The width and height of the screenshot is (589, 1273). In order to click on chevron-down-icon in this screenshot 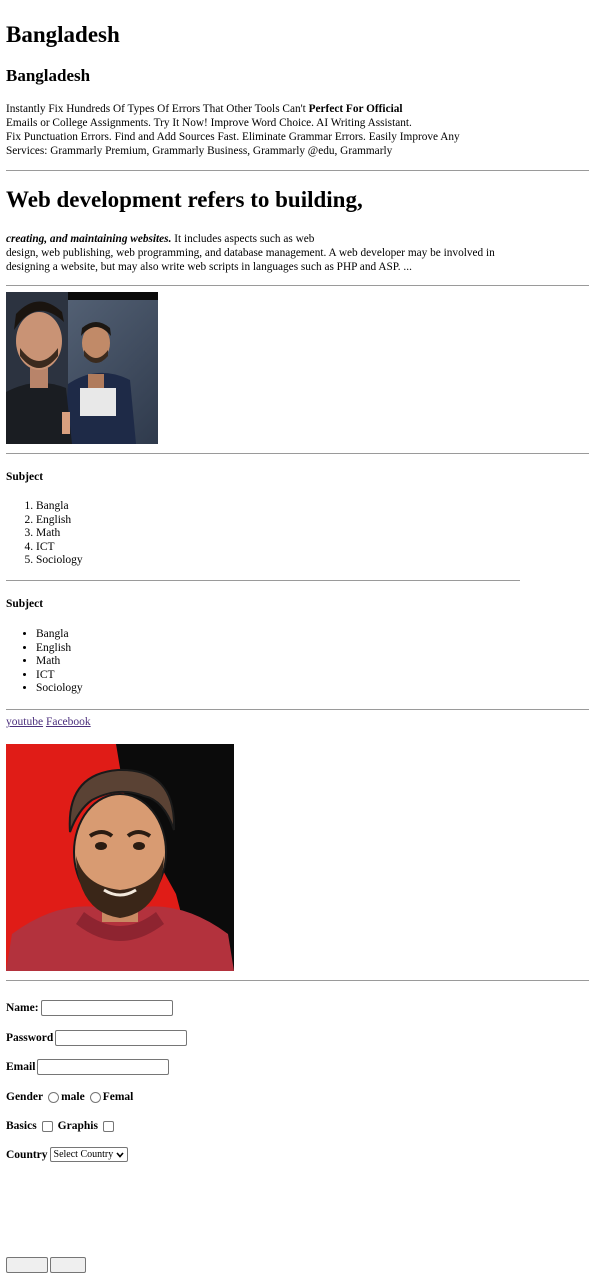, I will do `click(120, 1154)`.